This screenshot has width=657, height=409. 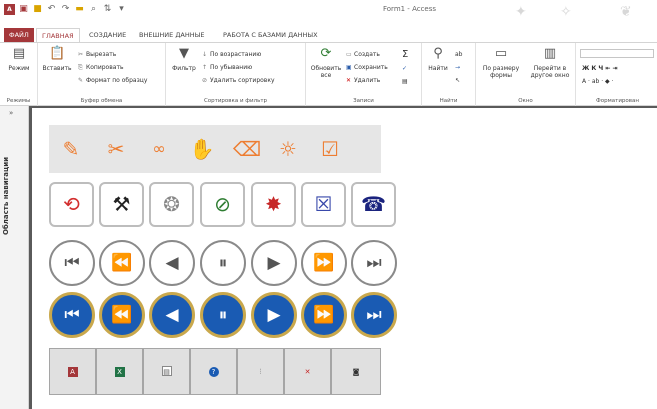 What do you see at coordinates (171, 204) in the screenshot?
I see `web-button: ❂` at bounding box center [171, 204].